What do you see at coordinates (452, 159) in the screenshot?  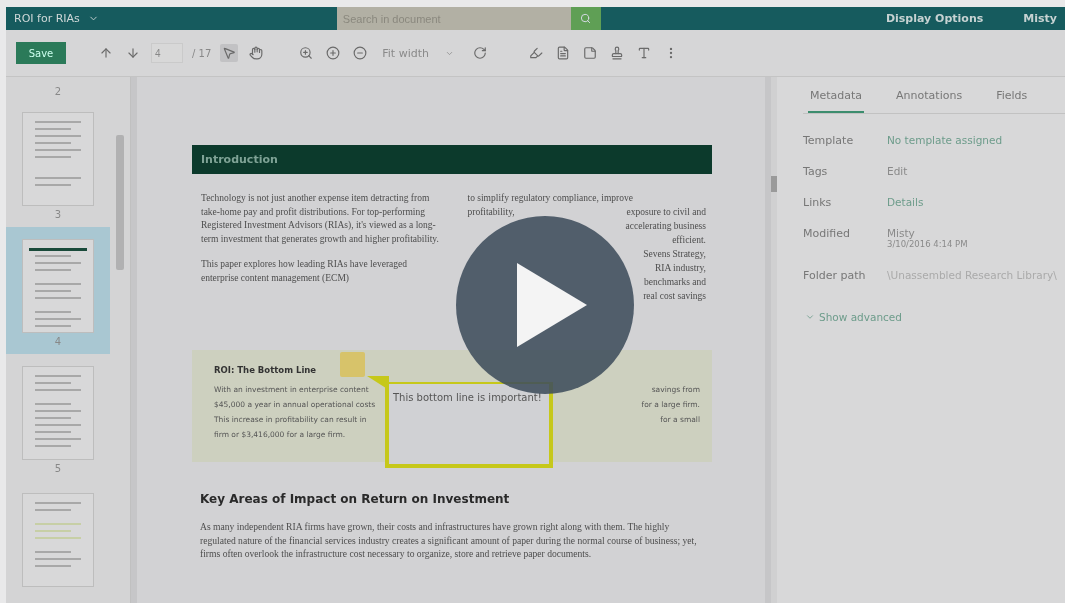 I see `section-heading: Introduction` at bounding box center [452, 159].